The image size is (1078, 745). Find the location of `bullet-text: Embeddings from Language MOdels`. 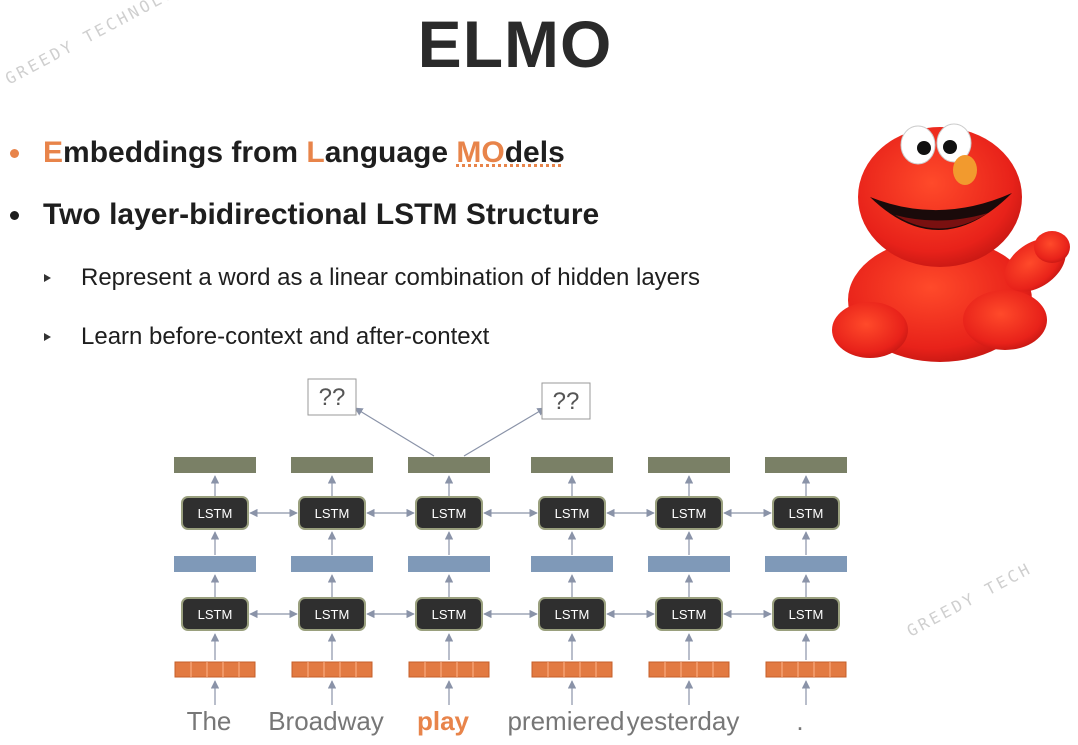

bullet-text: Embeddings from Language MOdels is located at coordinates (304, 152).